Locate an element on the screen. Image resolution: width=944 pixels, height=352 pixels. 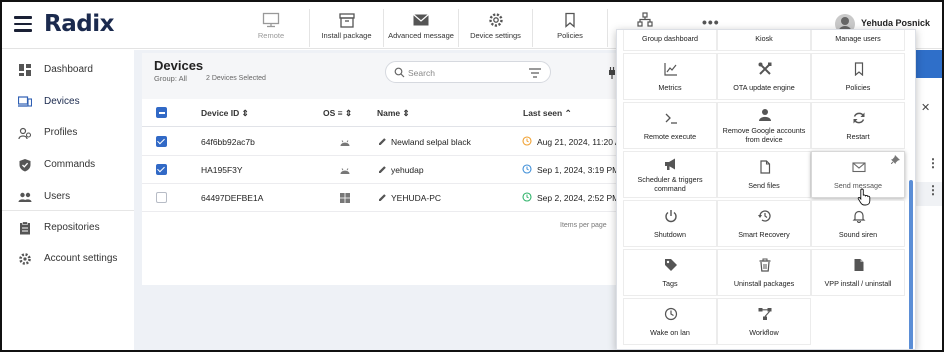
device-id-cell: 64f6bb92ac7b is located at coordinates (228, 142).